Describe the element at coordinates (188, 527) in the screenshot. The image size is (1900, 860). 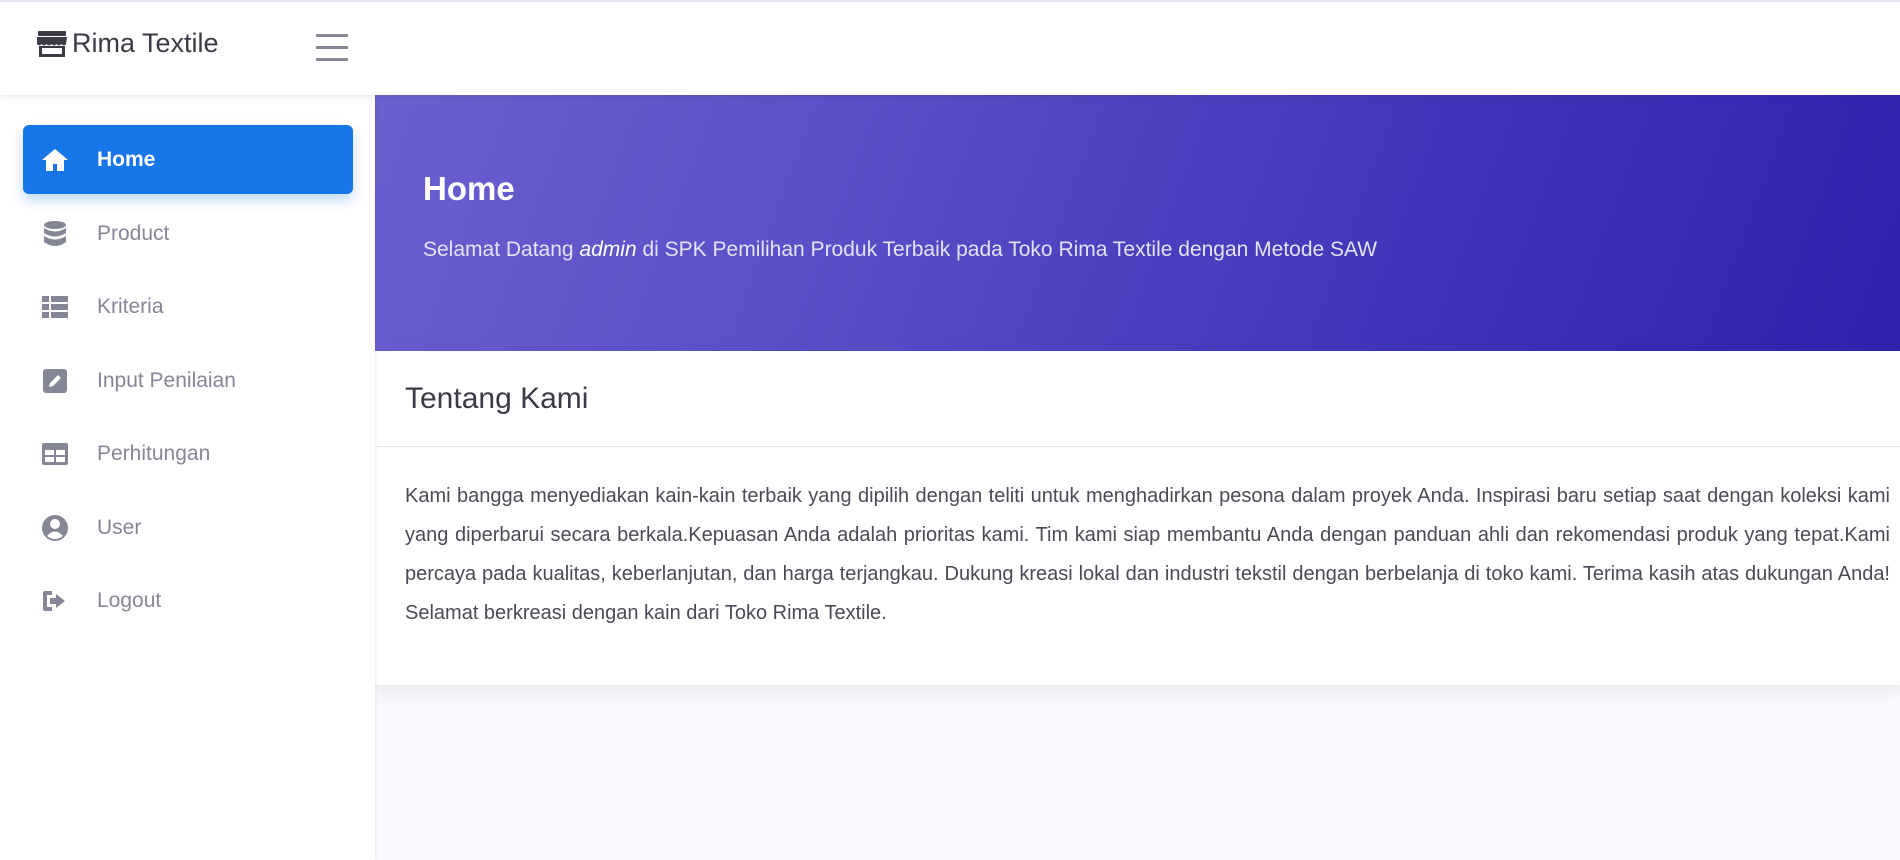
I see `sidebar-item-user: User` at that location.